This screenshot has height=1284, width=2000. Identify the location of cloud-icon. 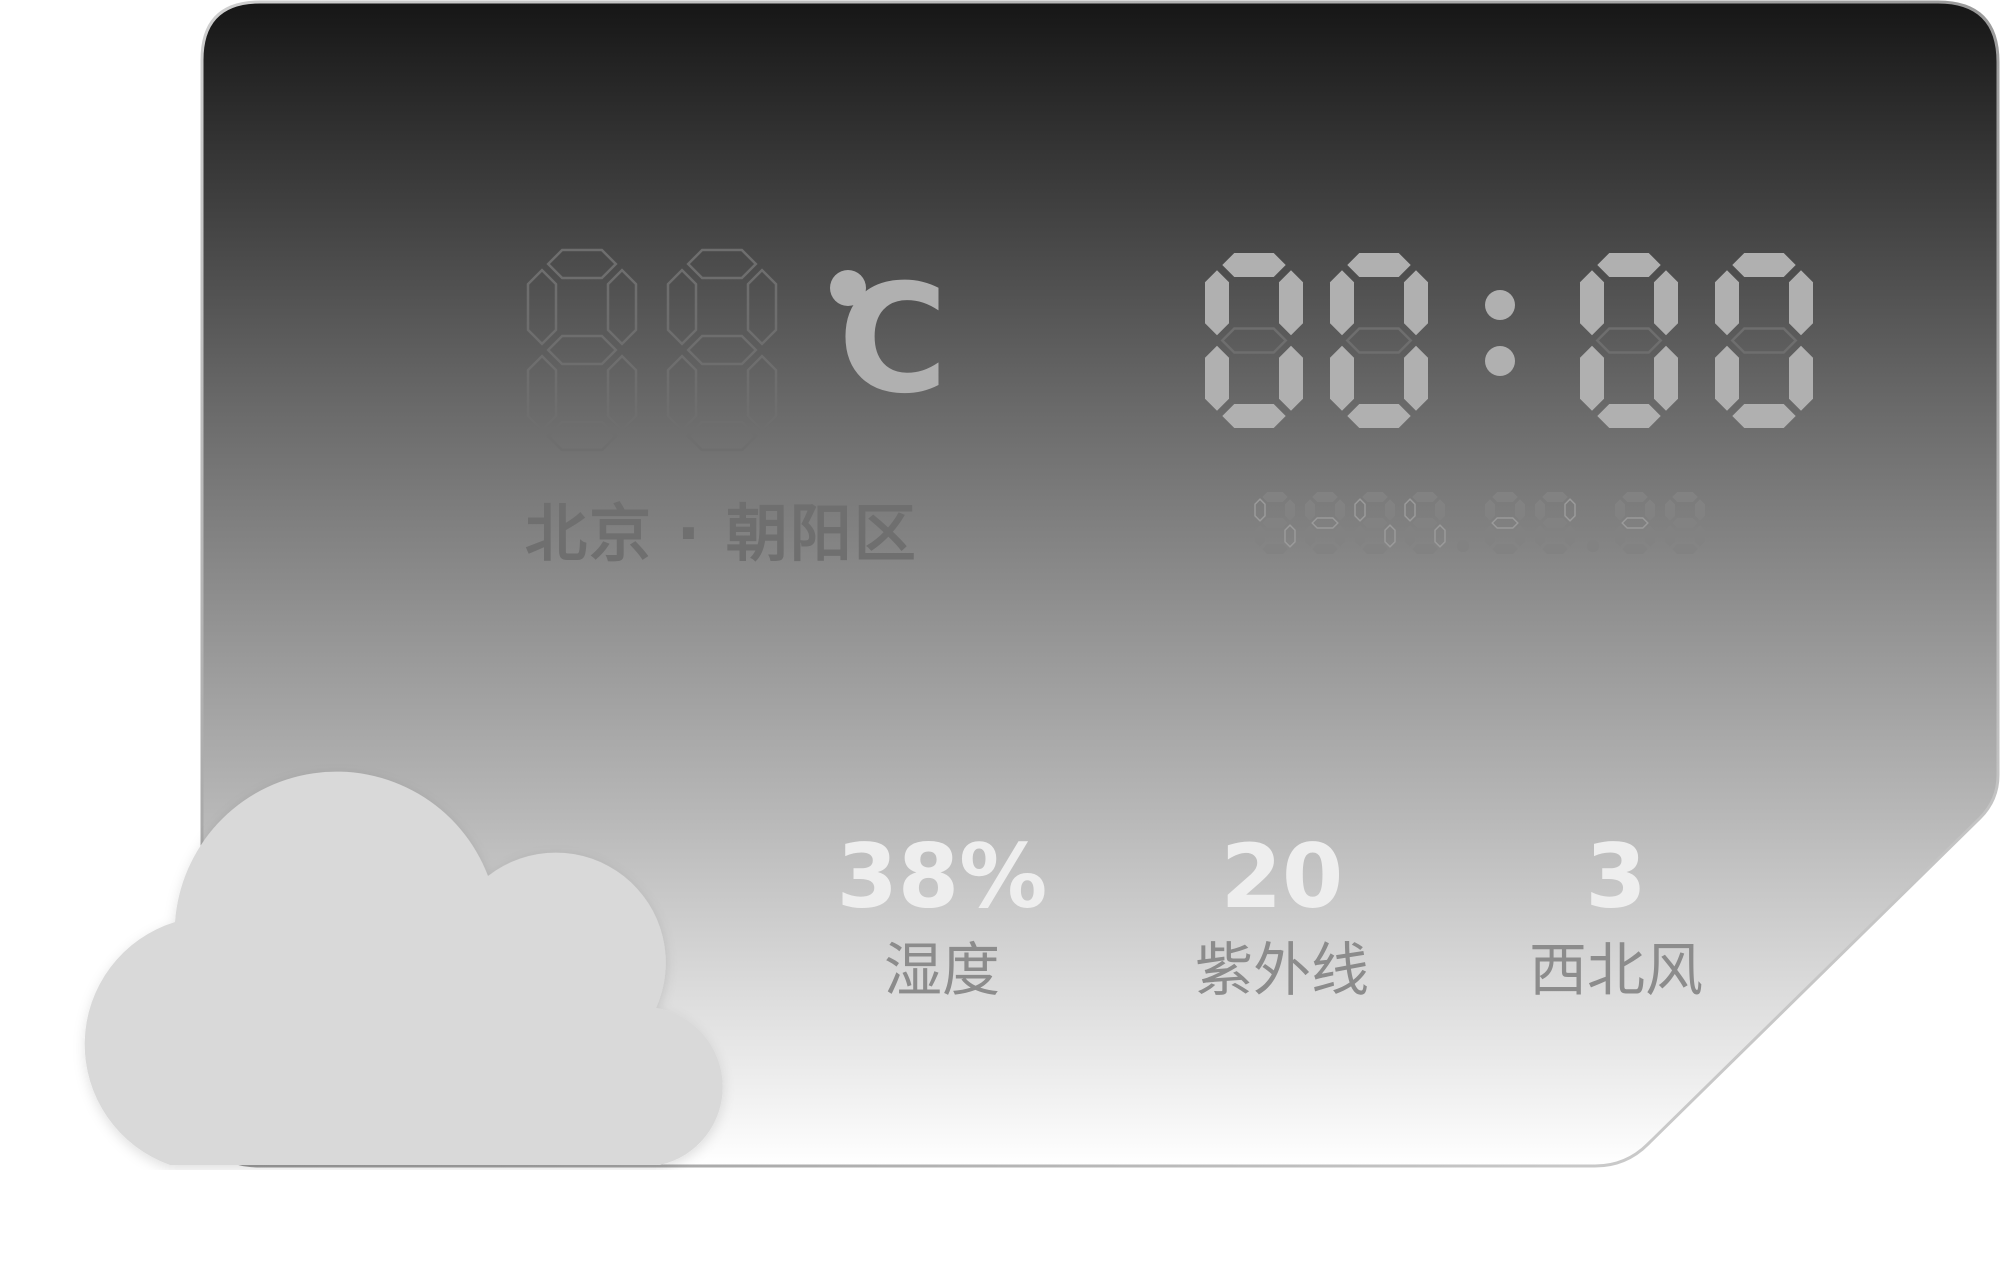
(403, 968).